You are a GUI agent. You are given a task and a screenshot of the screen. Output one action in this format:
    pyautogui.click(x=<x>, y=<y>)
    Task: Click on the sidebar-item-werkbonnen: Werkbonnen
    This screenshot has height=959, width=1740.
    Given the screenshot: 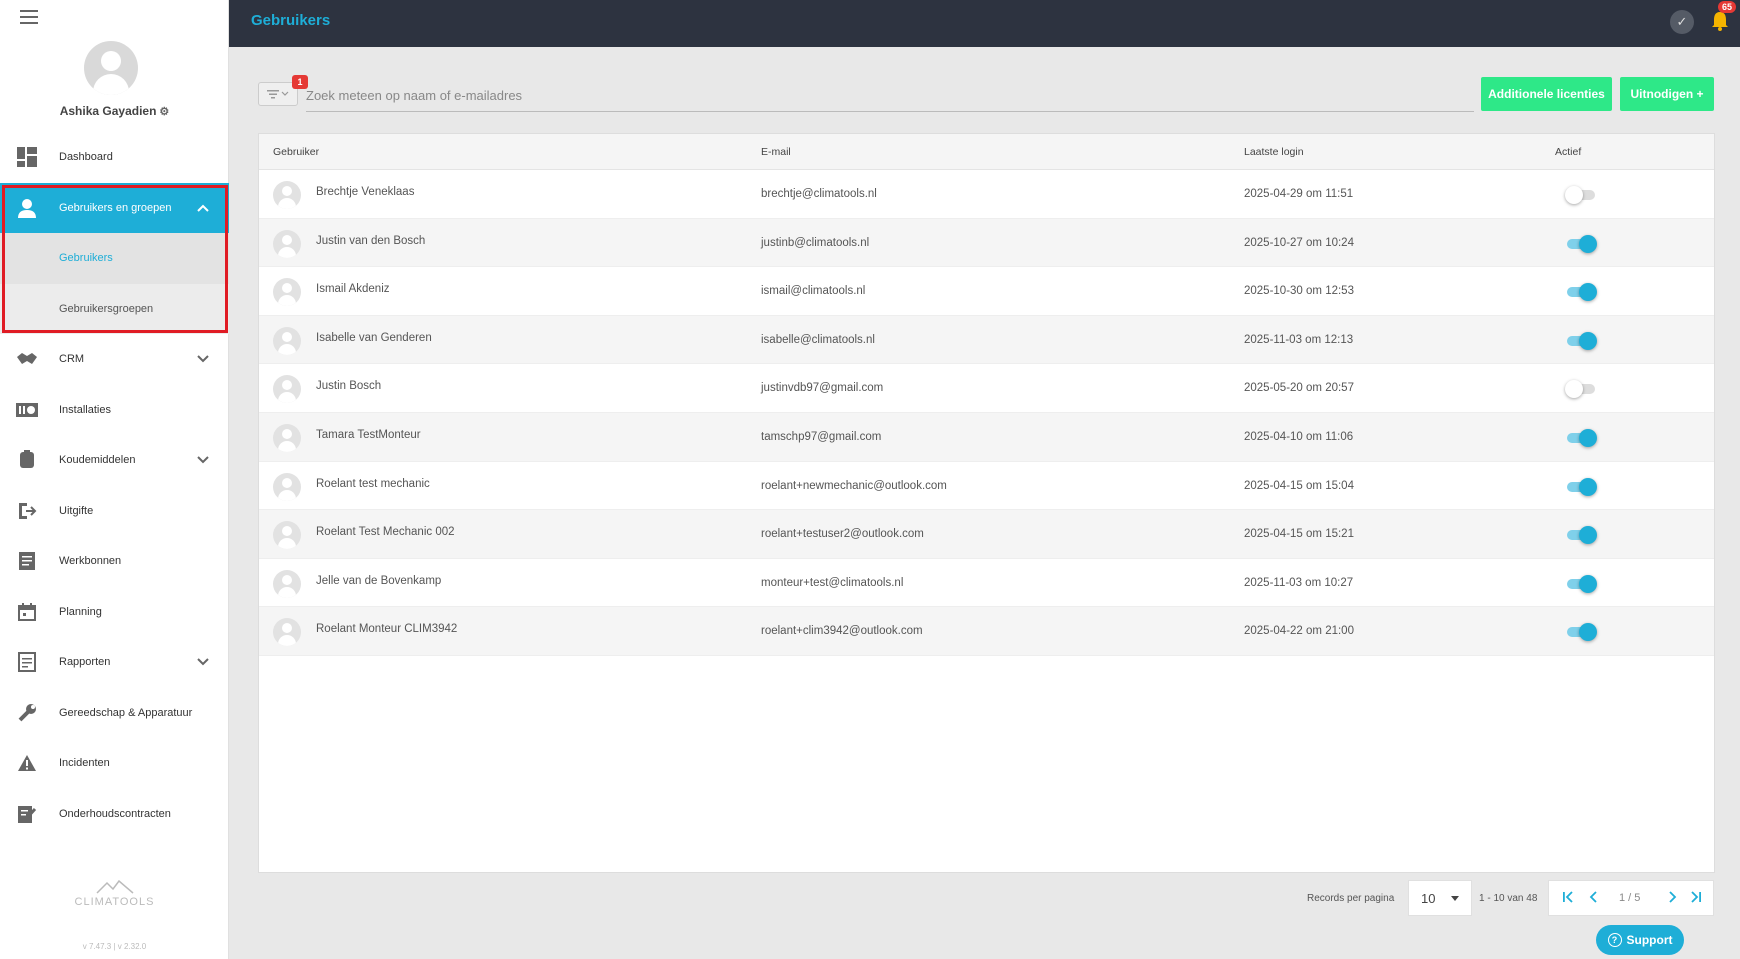 What is the action you would take?
    pyautogui.click(x=114, y=561)
    